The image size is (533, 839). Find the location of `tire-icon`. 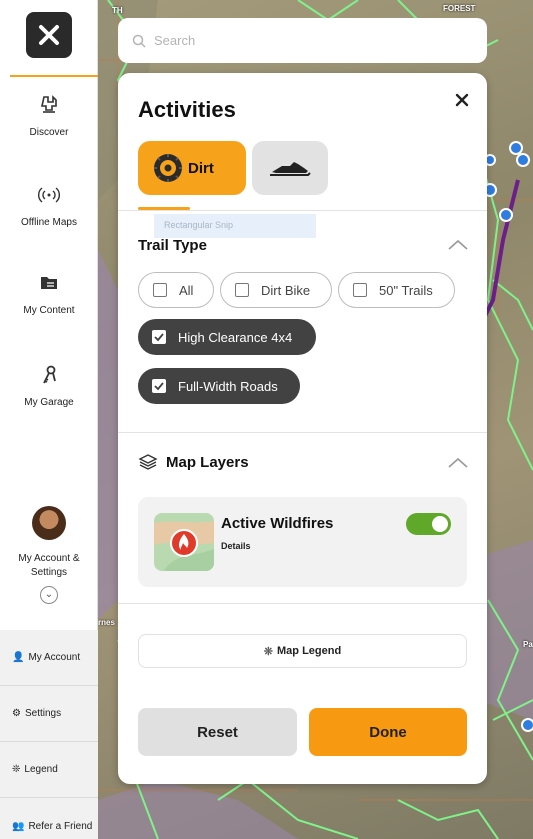

tire-icon is located at coordinates (168, 168).